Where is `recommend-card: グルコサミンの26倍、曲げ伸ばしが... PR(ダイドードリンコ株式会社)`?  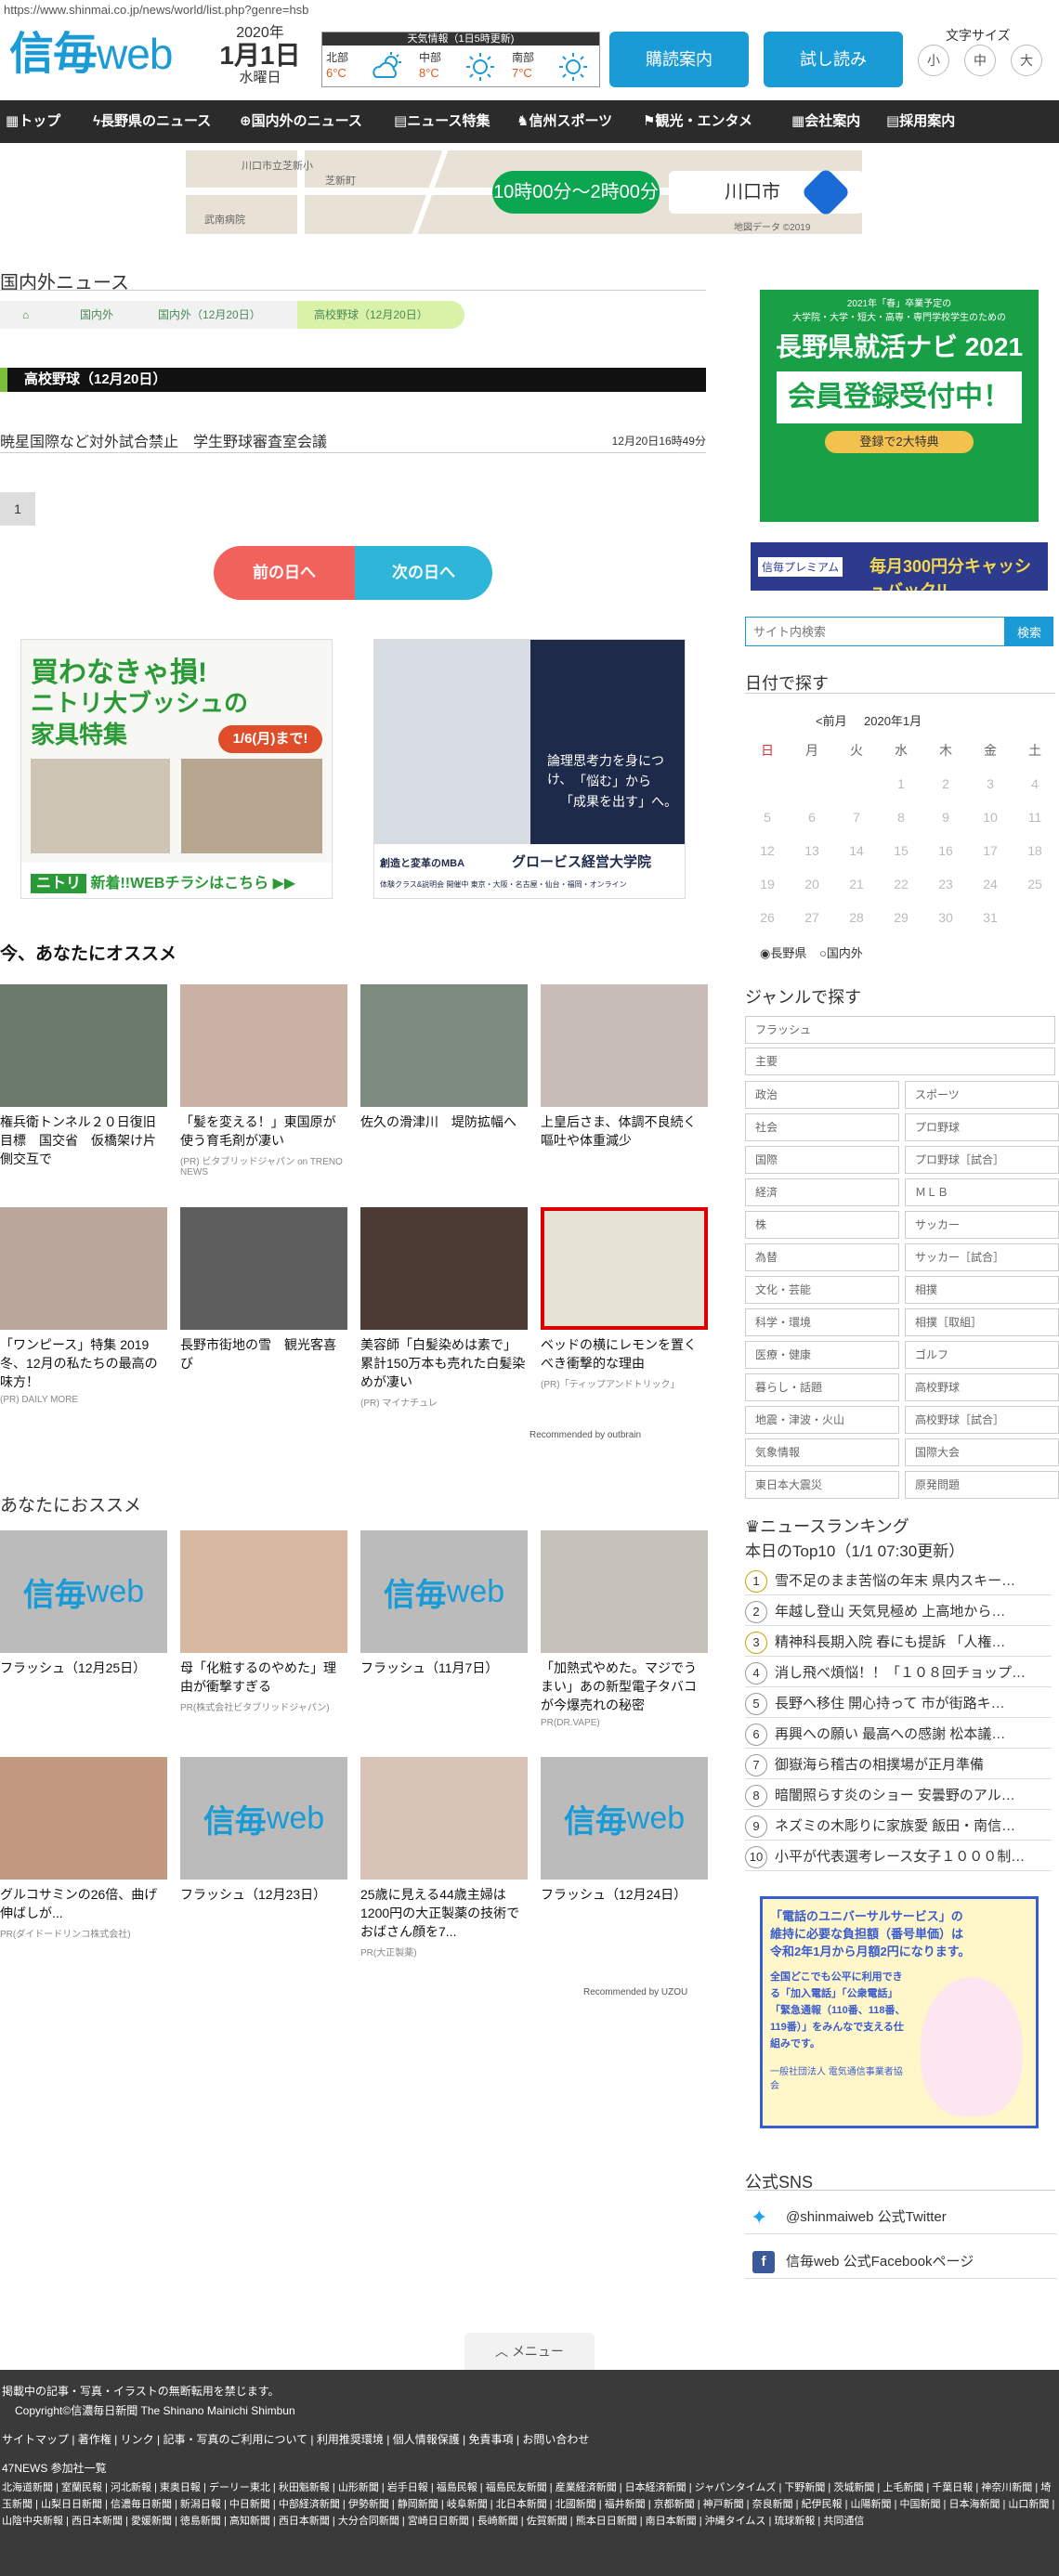
recommend-card: グルコサミンの26倍、曲げ伸ばしが... PR(ダイドードリンコ株式会社) is located at coordinates (83, 1849).